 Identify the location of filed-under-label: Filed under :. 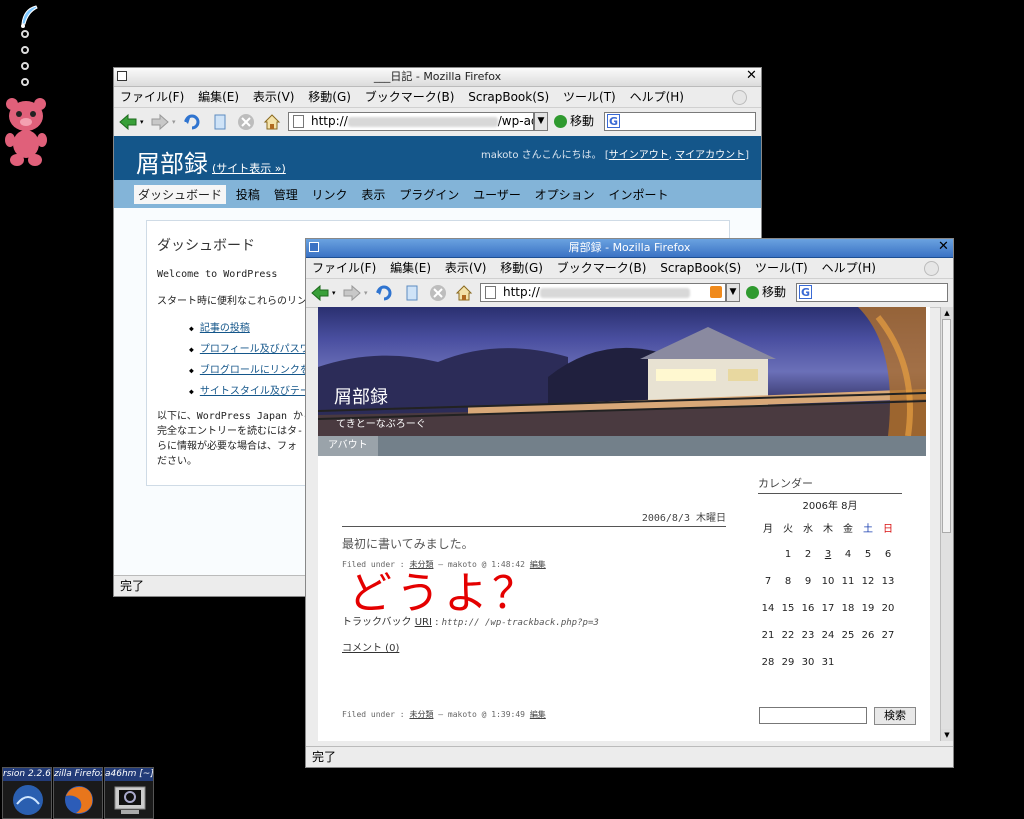
(373, 714).